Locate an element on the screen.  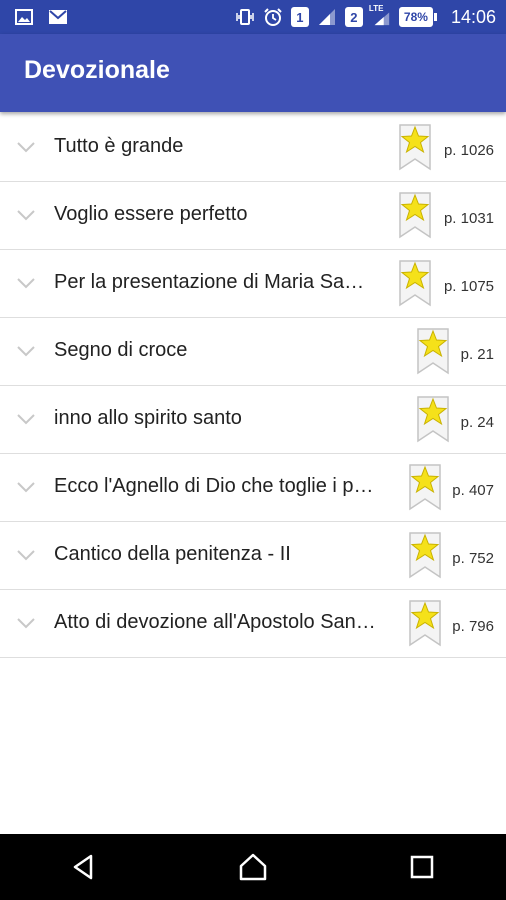
list-item: Tutto è grande p. 1026 is located at coordinates (253, 148).